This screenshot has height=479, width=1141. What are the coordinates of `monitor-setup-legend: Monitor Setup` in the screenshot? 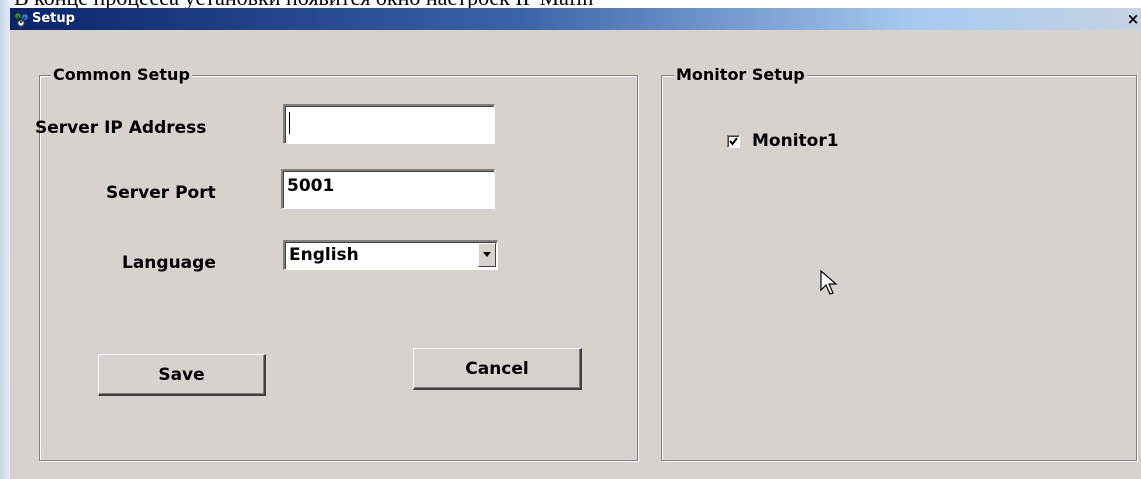 It's located at (740, 75).